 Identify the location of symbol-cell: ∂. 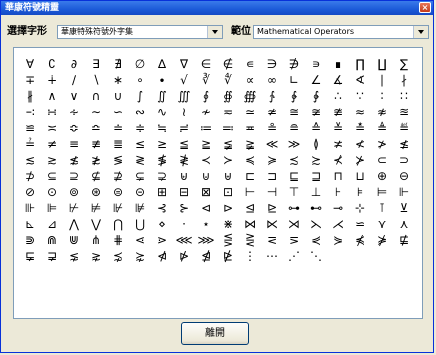
(74, 64).